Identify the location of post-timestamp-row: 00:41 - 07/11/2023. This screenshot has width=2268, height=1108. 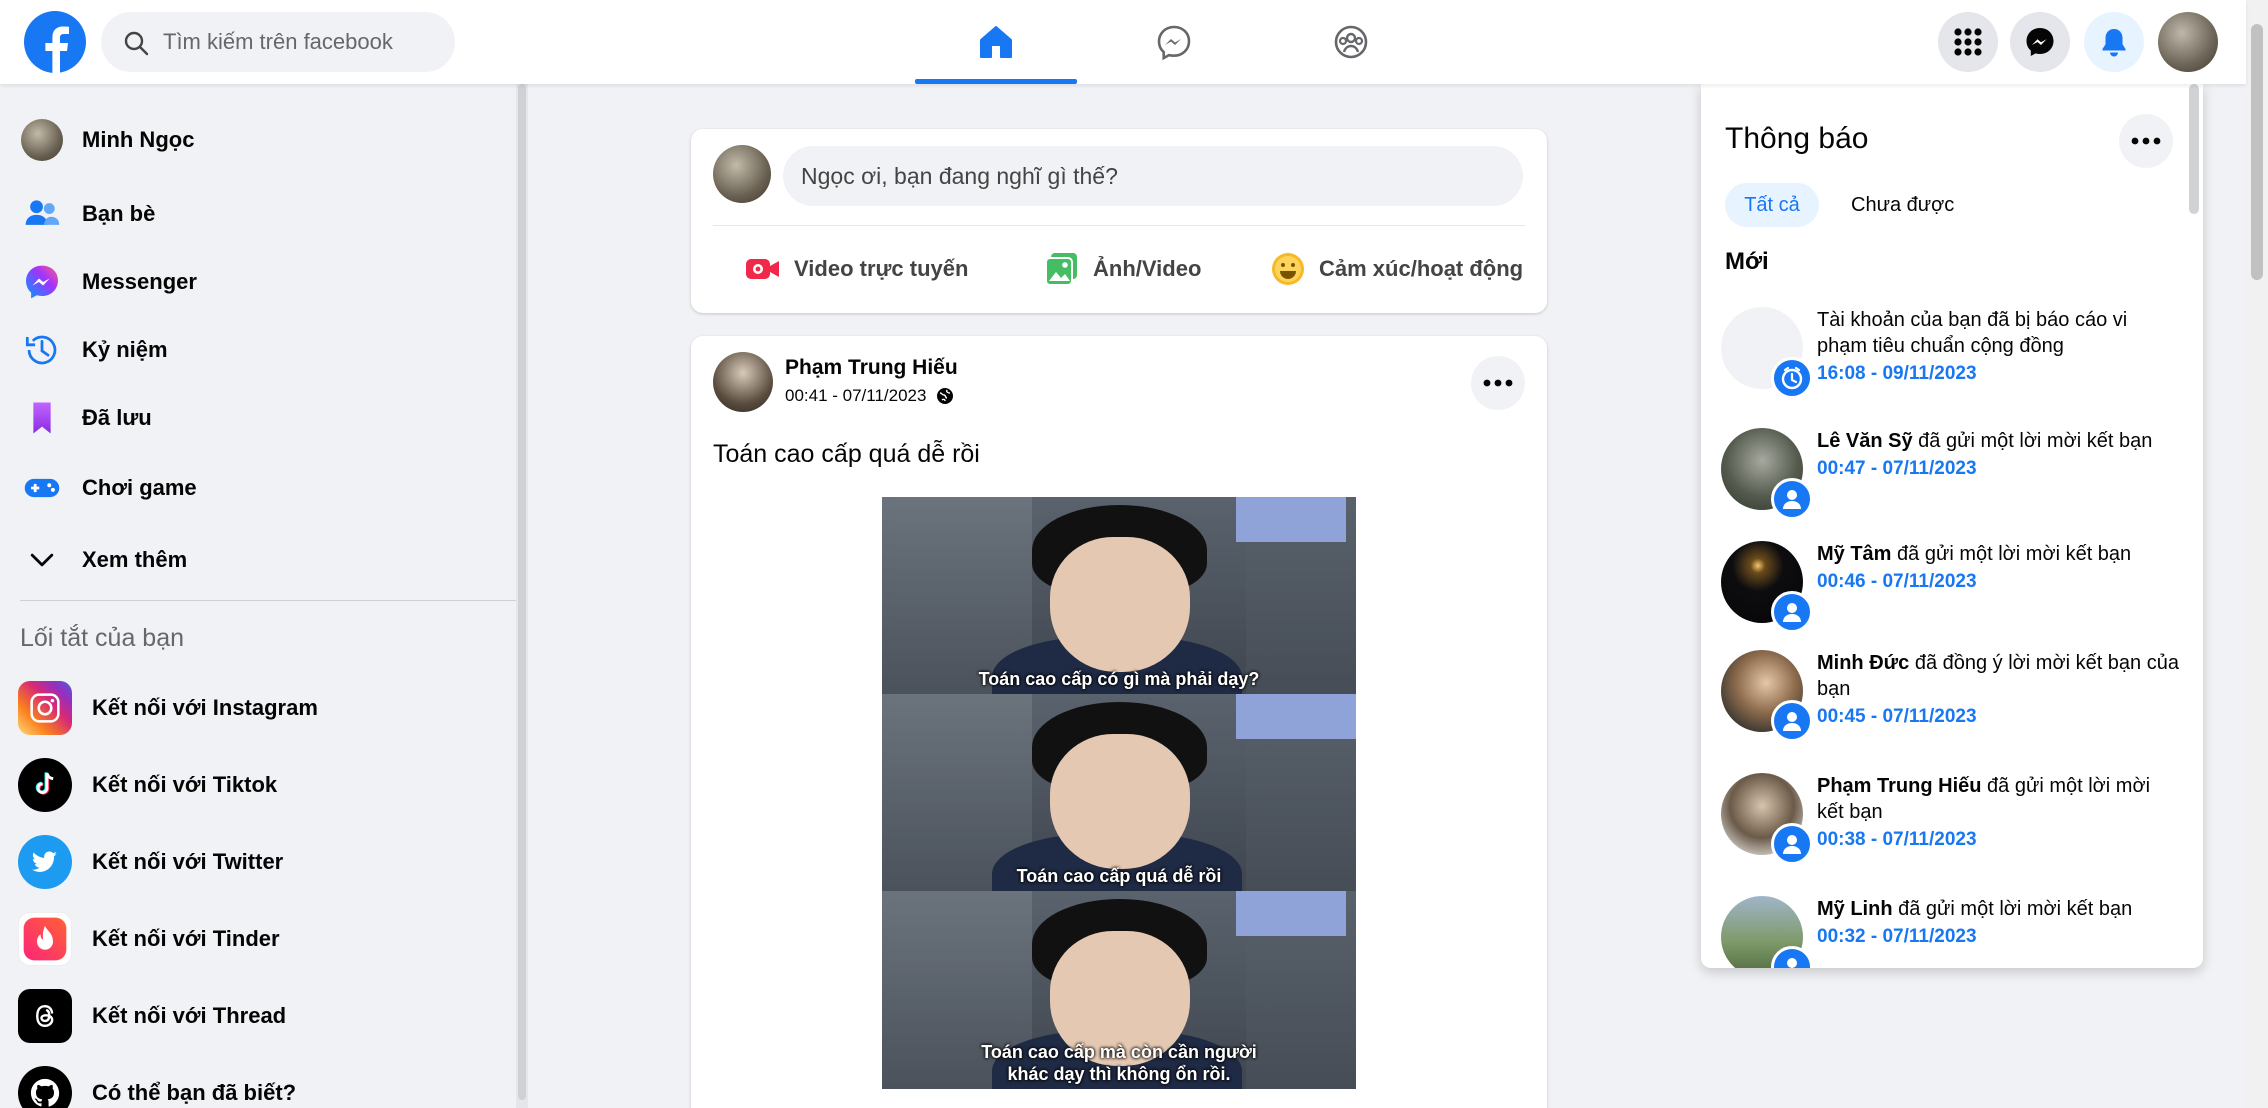
(869, 396).